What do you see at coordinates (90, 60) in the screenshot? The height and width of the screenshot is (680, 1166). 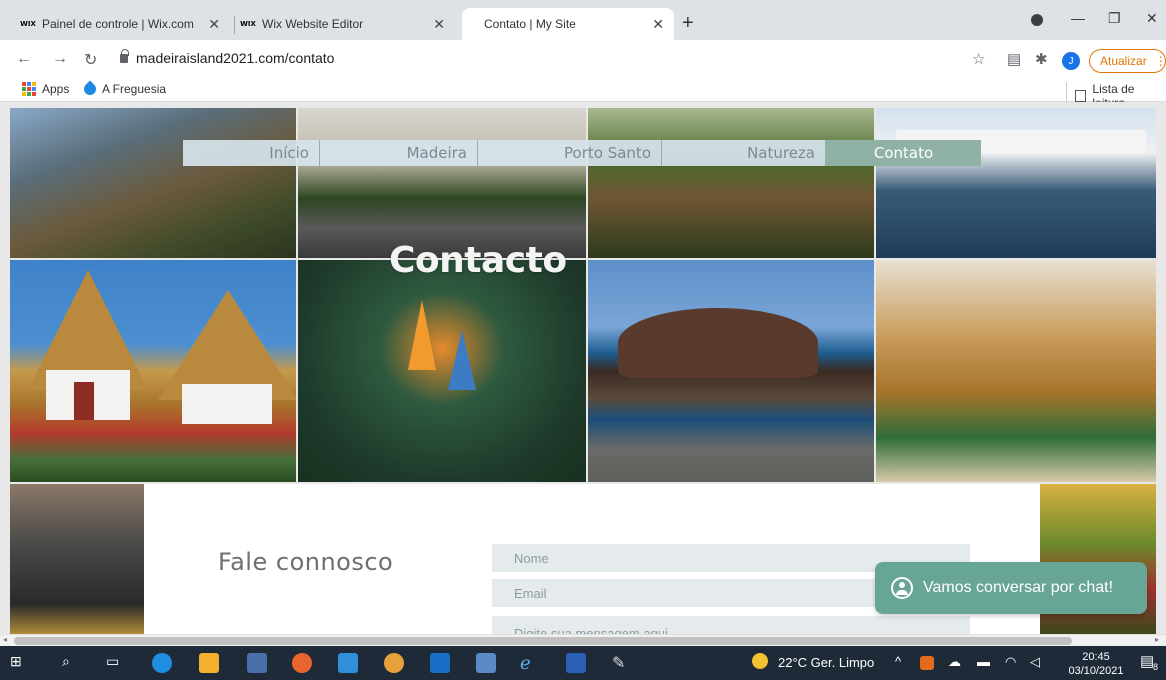 I see `reload-icon: ↻` at bounding box center [90, 60].